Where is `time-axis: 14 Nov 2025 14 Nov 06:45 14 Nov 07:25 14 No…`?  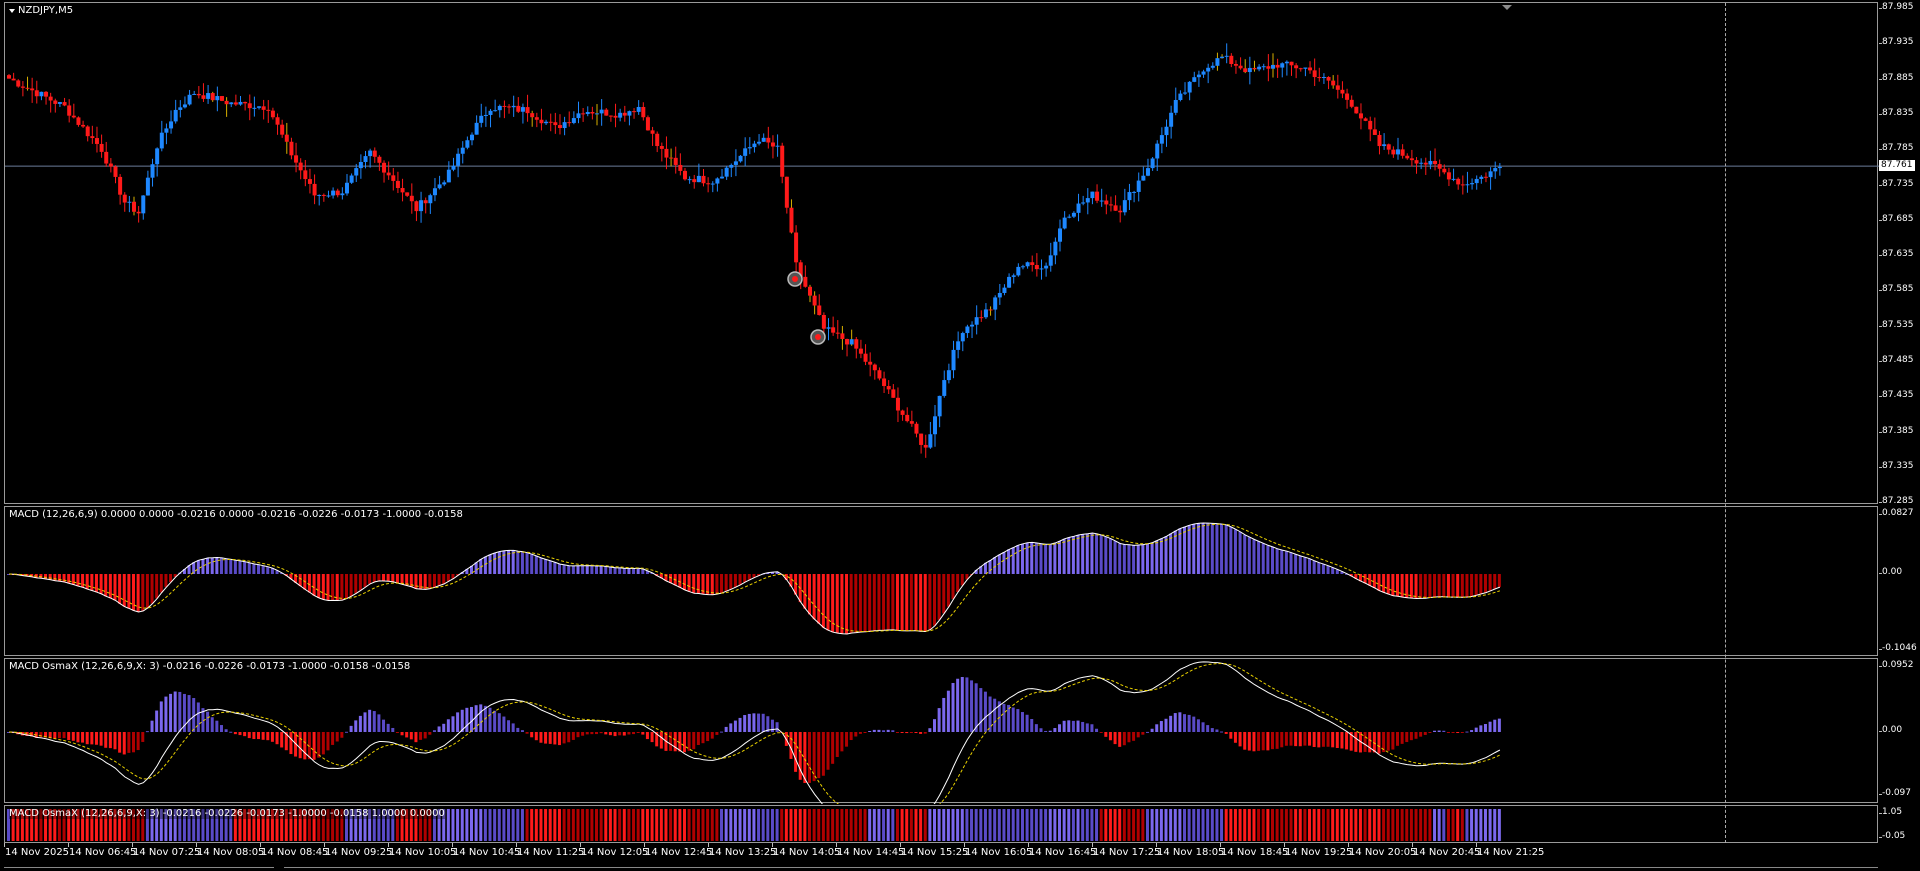 time-axis: 14 Nov 2025 14 Nov 06:45 14 Nov 07:25 14 No… is located at coordinates (939, 852).